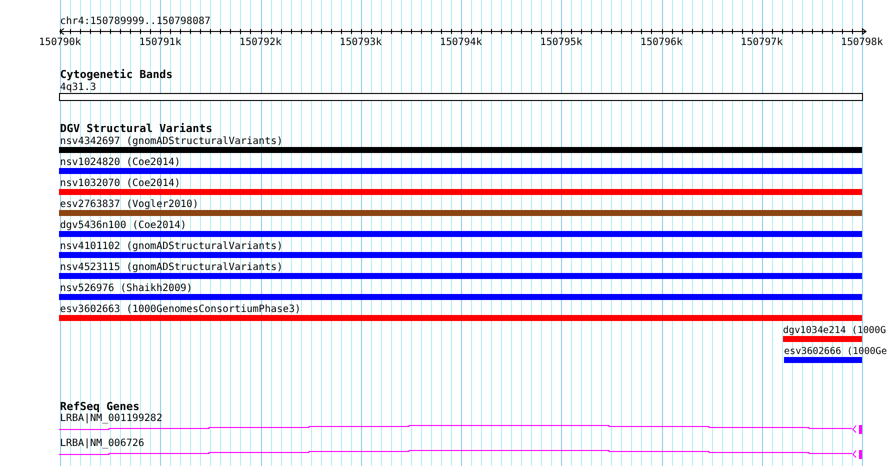 The image size is (890, 466). I want to click on tick-label: 150795k, so click(561, 42).